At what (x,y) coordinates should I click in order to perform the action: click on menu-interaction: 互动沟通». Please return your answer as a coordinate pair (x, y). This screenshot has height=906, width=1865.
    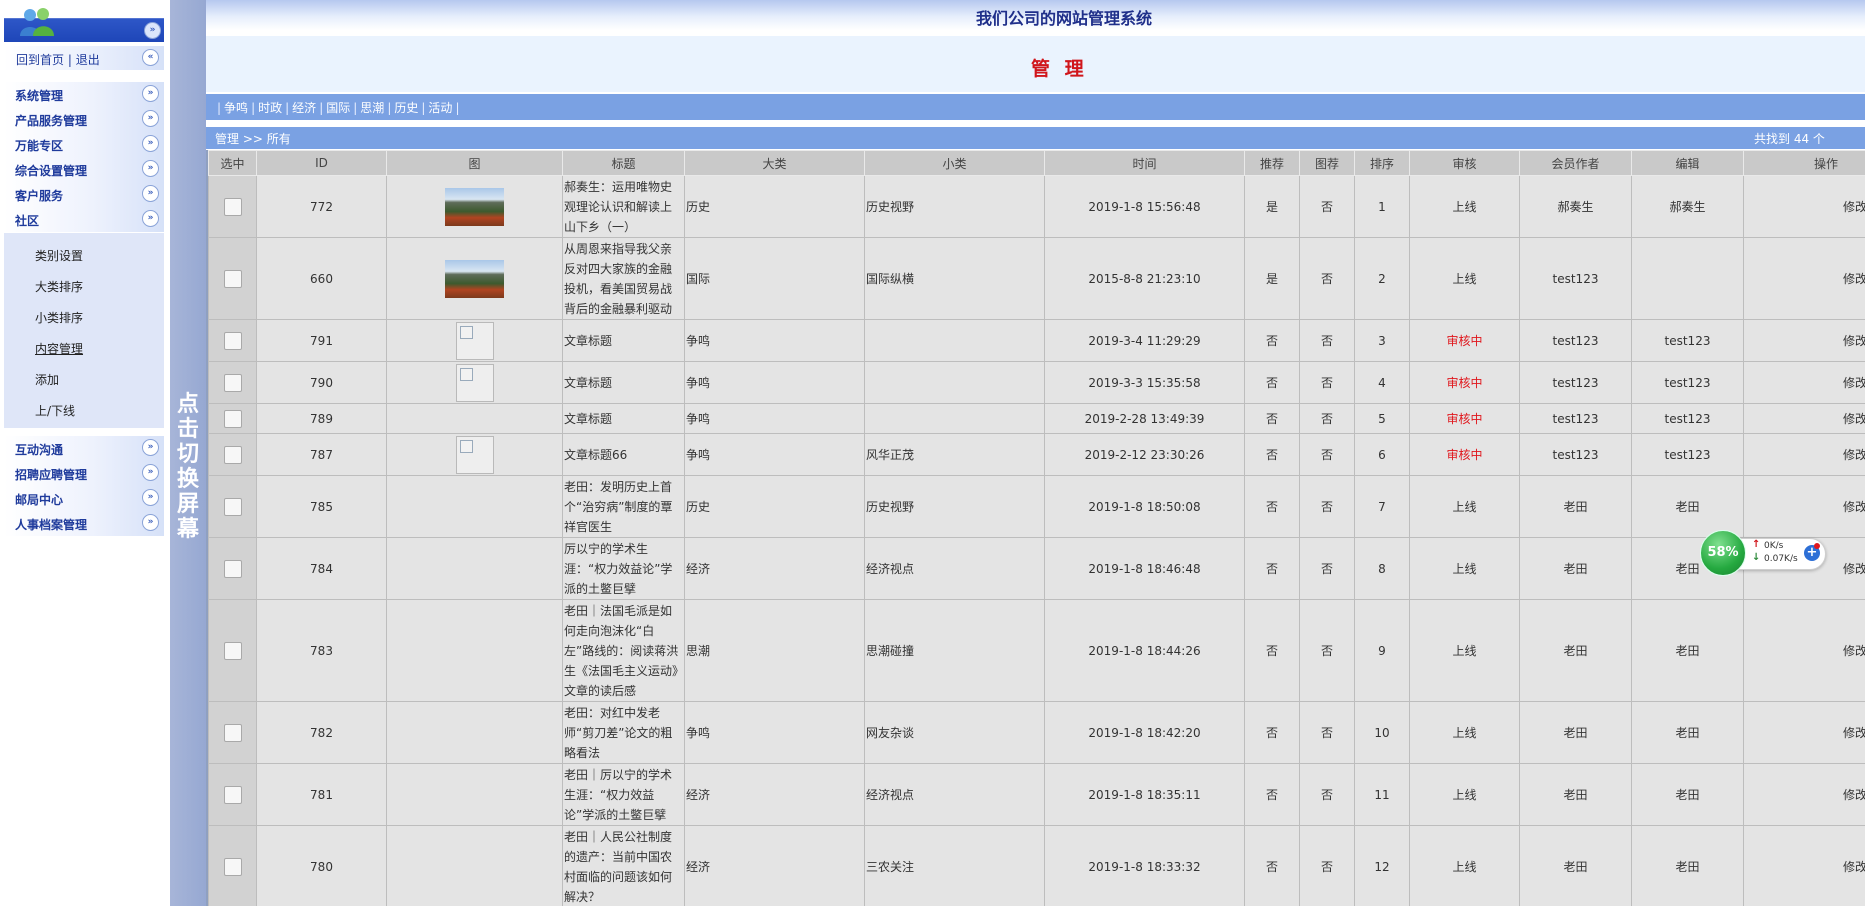
    Looking at the image, I should click on (84, 448).